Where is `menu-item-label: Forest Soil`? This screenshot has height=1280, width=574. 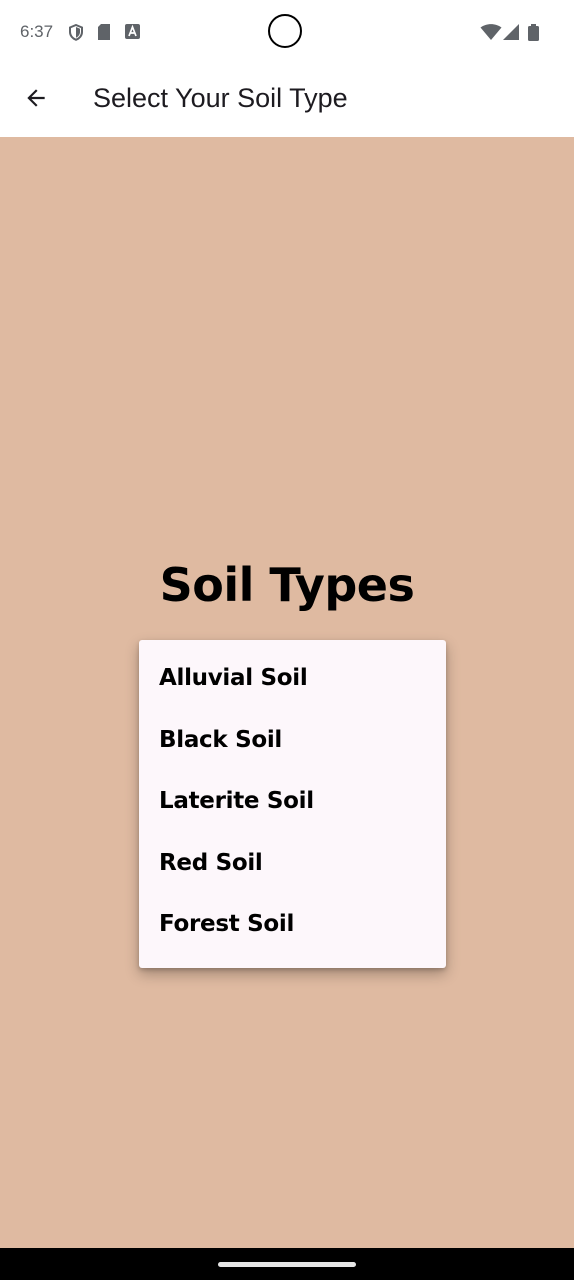 menu-item-label: Forest Soil is located at coordinates (227, 924).